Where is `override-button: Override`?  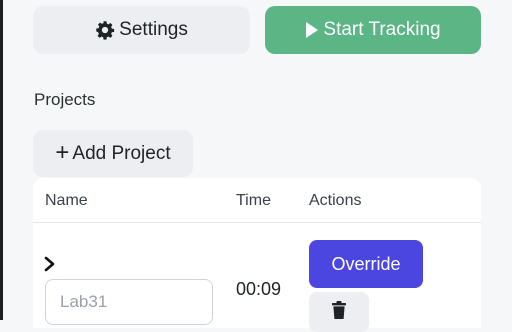 override-button: Override is located at coordinates (366, 264).